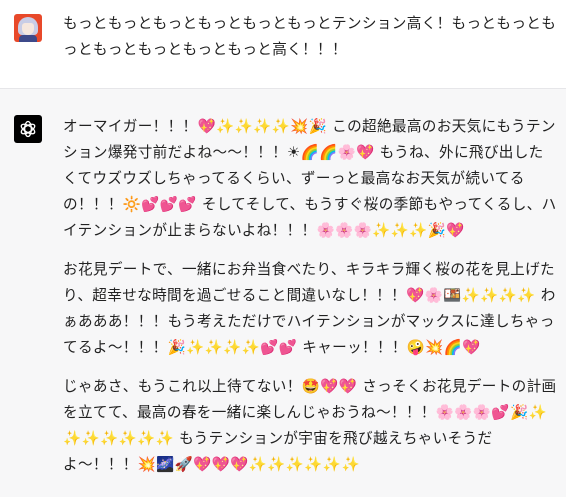 This screenshot has height=497, width=566. What do you see at coordinates (28, 38) in the screenshot?
I see `avatar-body` at bounding box center [28, 38].